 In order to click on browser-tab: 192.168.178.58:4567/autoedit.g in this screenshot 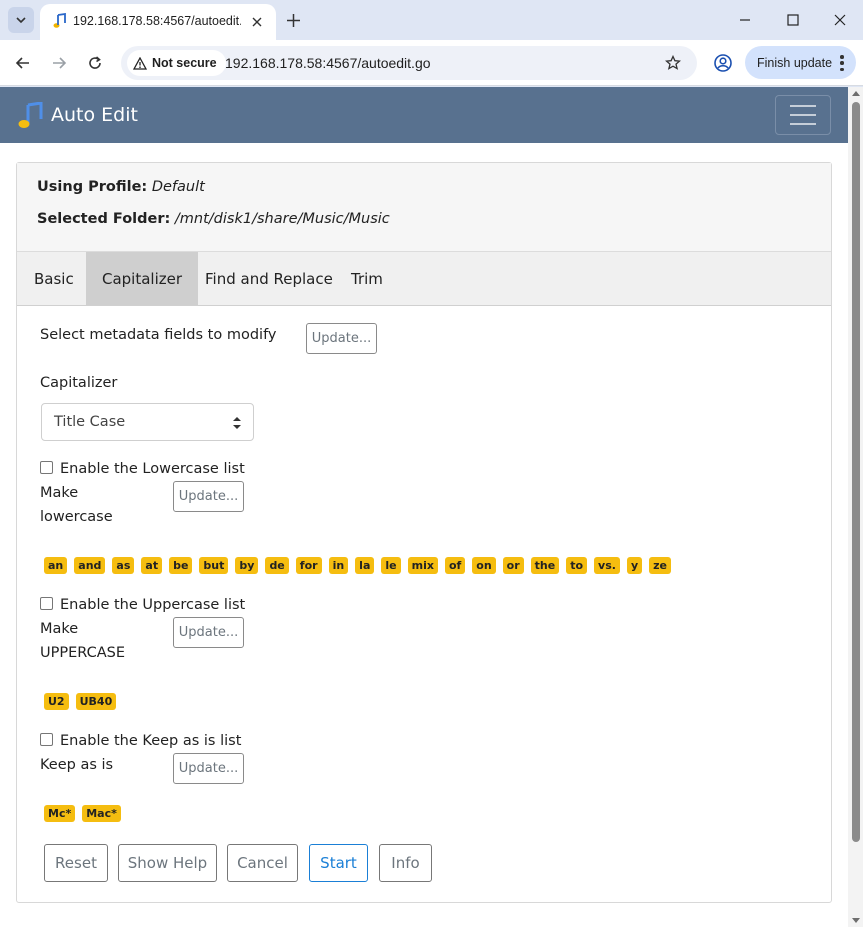, I will do `click(158, 22)`.